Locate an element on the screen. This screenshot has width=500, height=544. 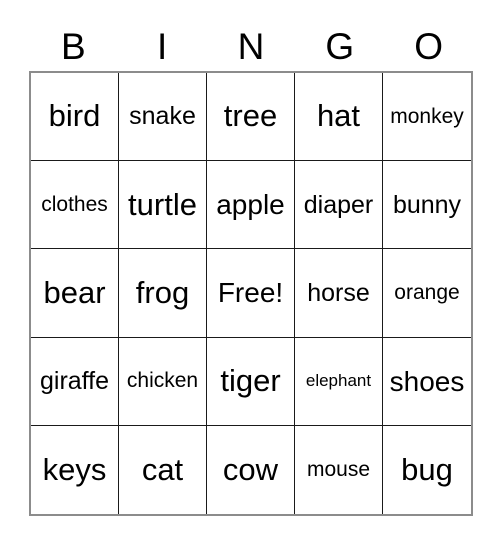
bingo-cell-label: tiger is located at coordinates (250, 380).